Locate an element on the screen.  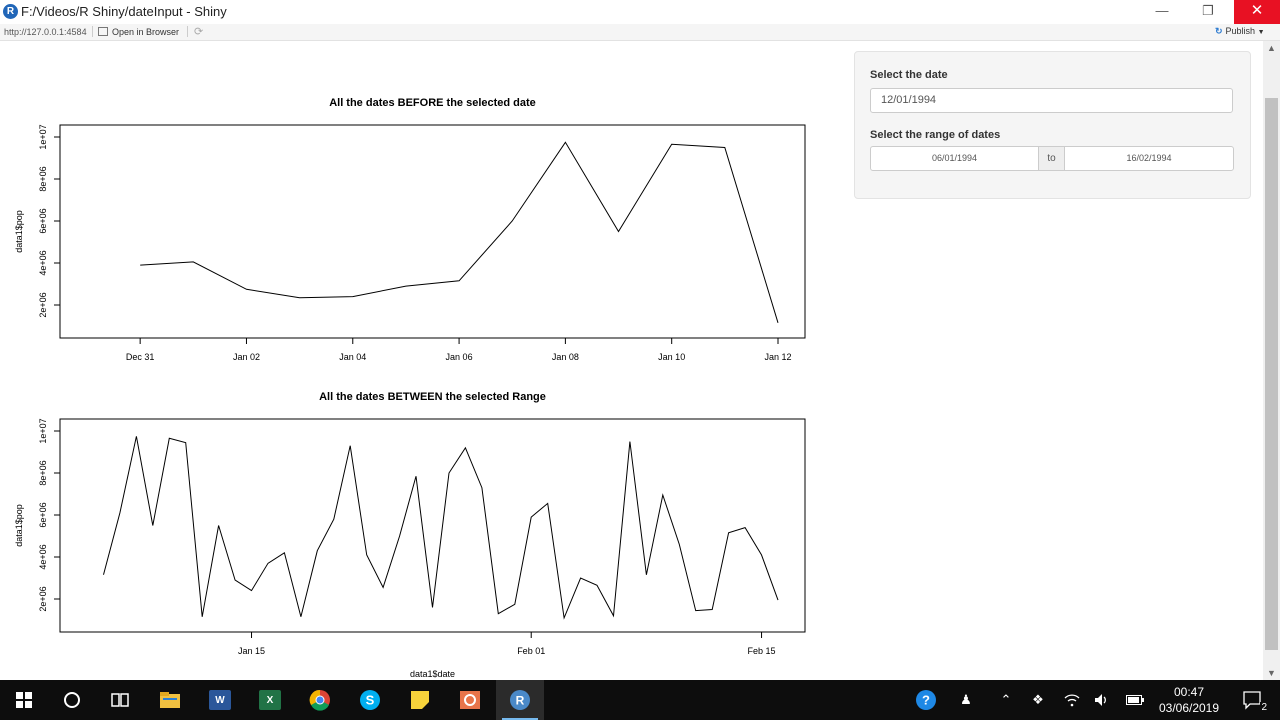
x-tick-label: Jan 12 is located at coordinates (777, 357).